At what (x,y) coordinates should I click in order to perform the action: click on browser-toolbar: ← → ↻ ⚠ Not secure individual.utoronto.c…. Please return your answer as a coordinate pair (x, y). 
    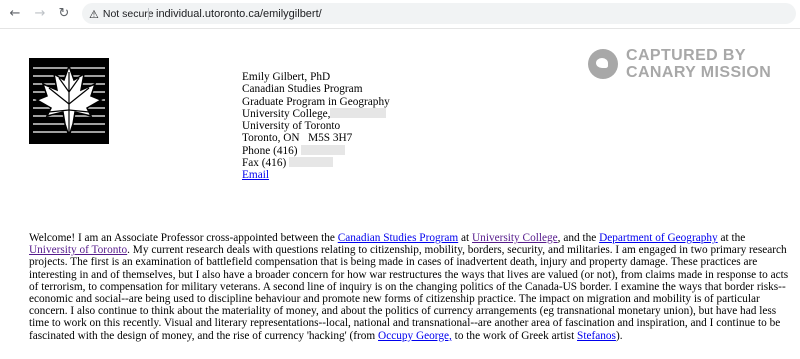
    Looking at the image, I should click on (400, 14).